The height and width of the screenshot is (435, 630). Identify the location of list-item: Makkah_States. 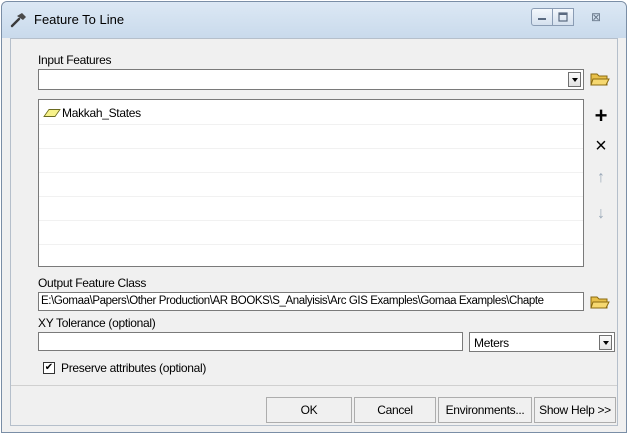
(92, 113).